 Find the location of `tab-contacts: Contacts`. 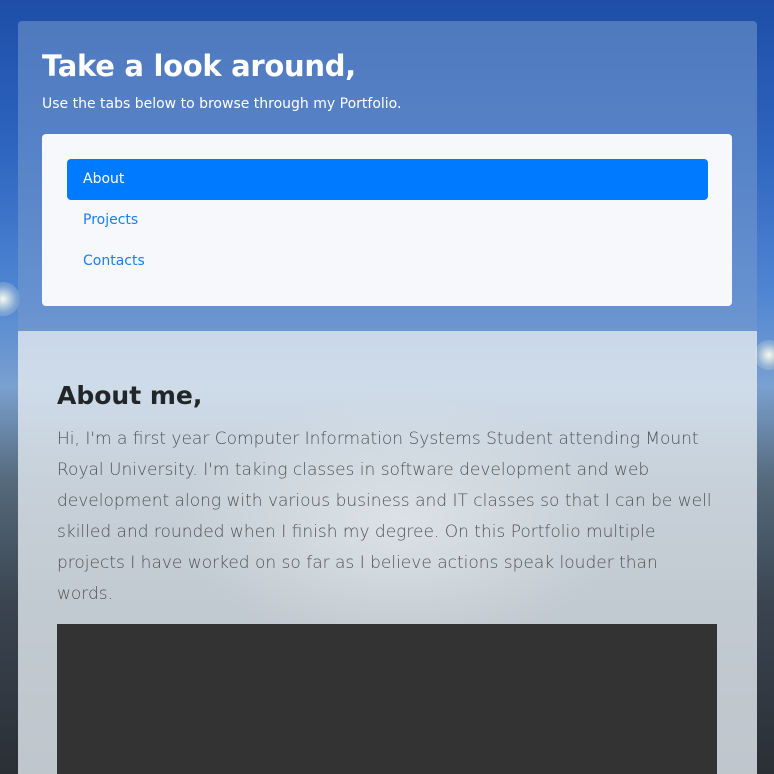

tab-contacts: Contacts is located at coordinates (387, 261).